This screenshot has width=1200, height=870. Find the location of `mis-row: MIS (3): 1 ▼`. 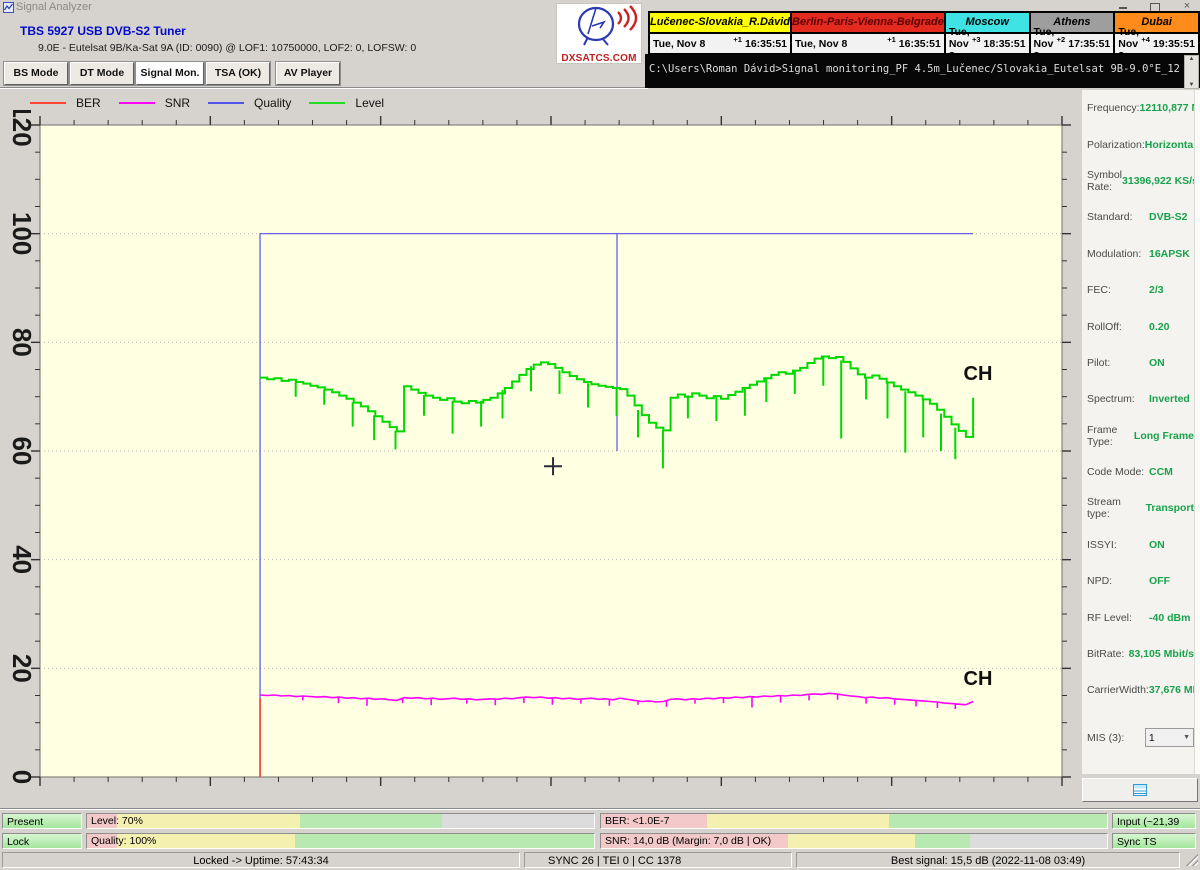

mis-row: MIS (3): 1 ▼ is located at coordinates (1138, 738).